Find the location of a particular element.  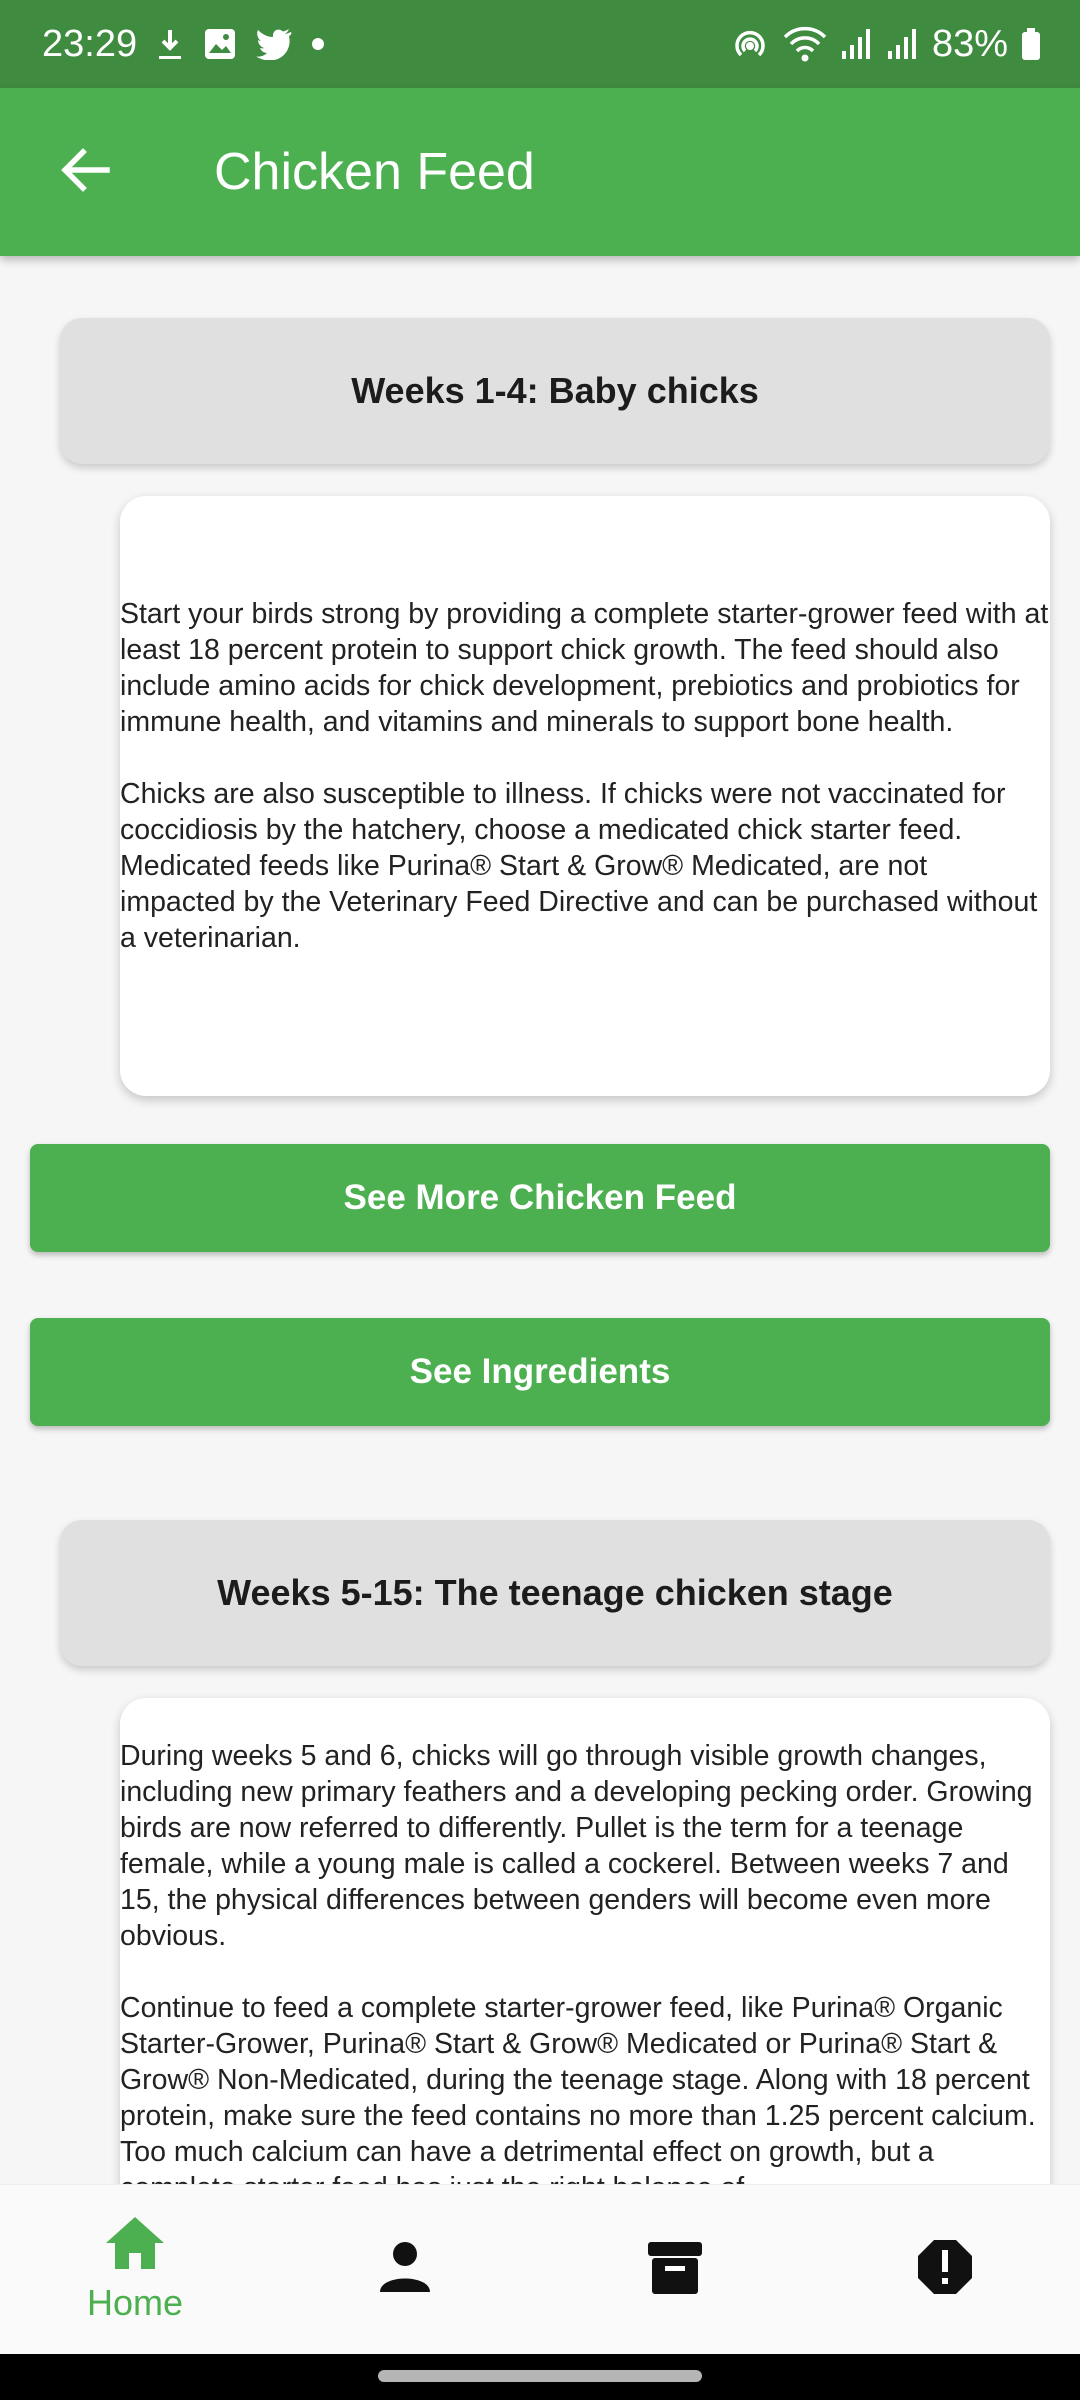

battery-icon is located at coordinates (1031, 44).